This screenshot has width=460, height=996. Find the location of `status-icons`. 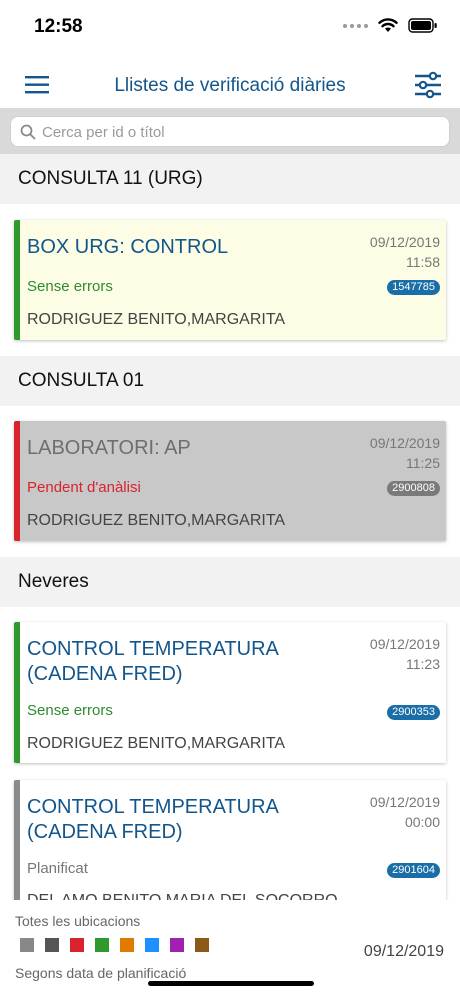

status-icons is located at coordinates (390, 25).